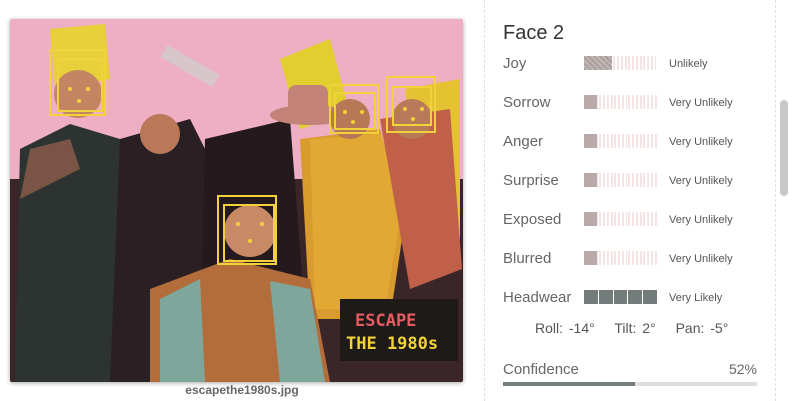 This screenshot has width=798, height=401. What do you see at coordinates (541, 369) in the screenshot?
I see `confidence-label: Confidence` at bounding box center [541, 369].